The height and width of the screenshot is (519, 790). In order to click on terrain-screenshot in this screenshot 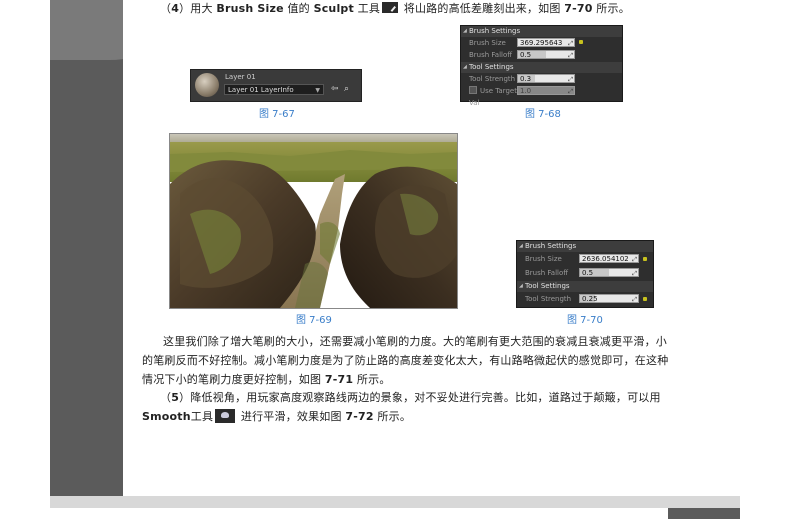, I will do `click(313, 221)`.